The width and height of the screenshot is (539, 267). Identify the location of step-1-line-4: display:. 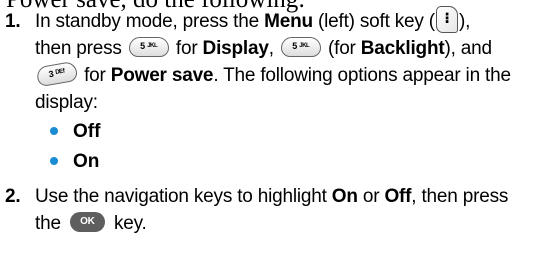
(66, 102).